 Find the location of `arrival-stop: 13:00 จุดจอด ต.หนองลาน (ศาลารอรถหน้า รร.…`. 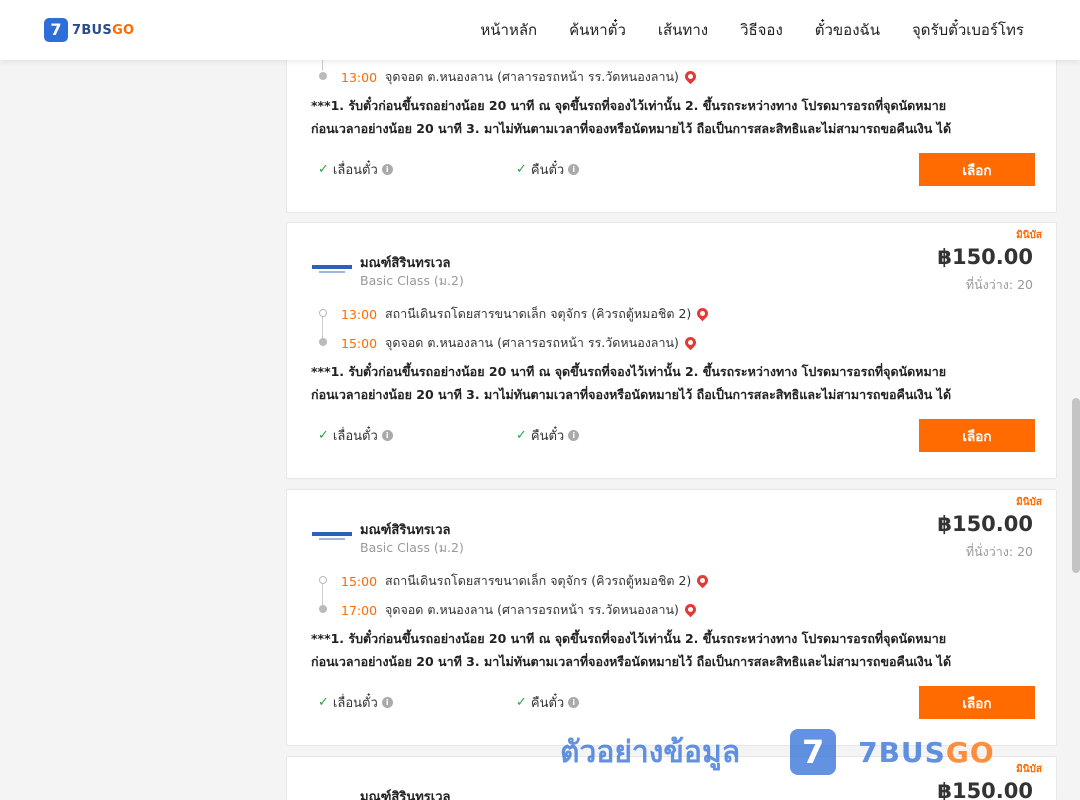

arrival-stop: 13:00 จุดจอด ต.หนองลาน (ศาลารอรถหน้า รร.… is located at coordinates (509, 77).